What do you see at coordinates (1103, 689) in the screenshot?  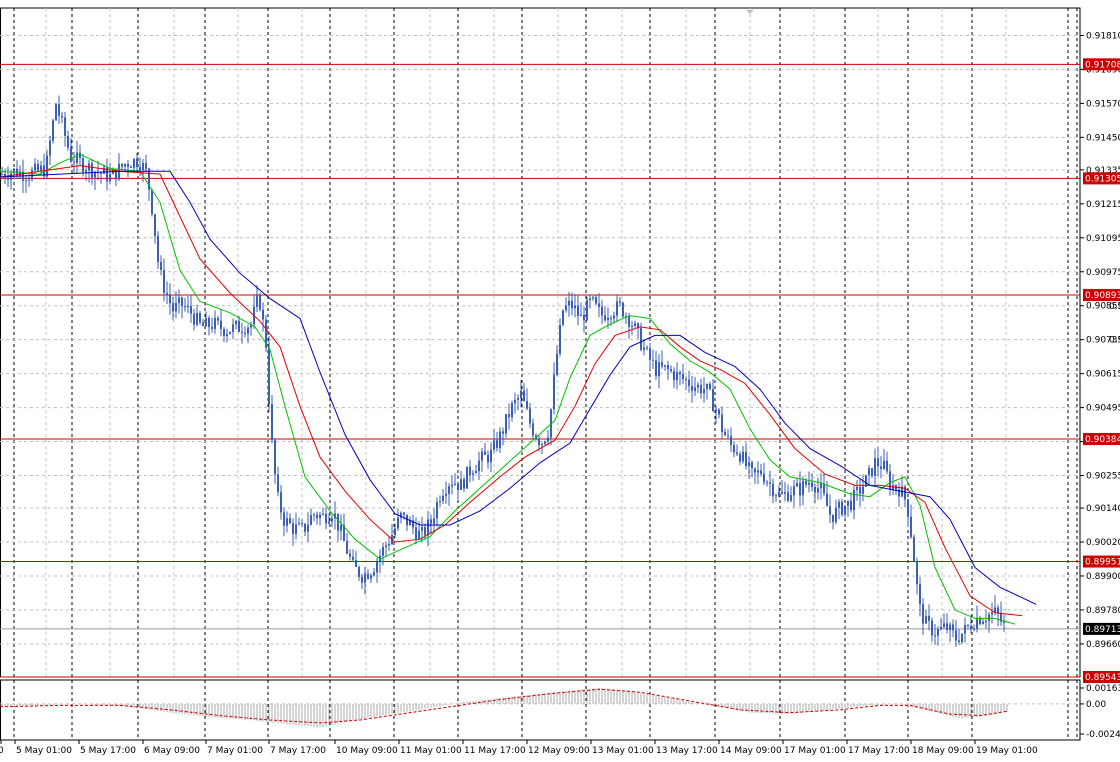 I see `osc-scale-label: 0.001636` at bounding box center [1103, 689].